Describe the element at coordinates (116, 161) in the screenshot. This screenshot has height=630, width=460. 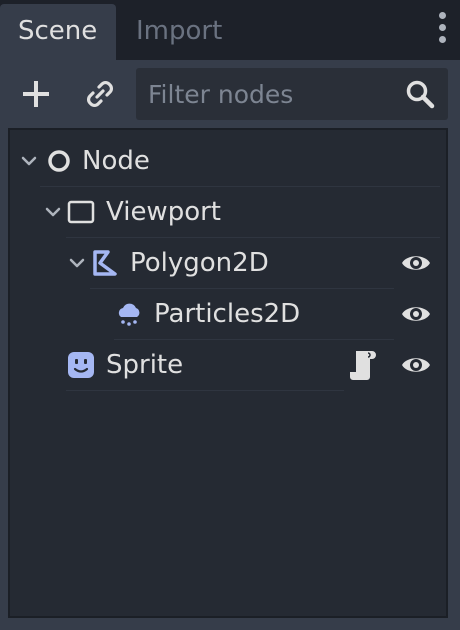
I see `tree-item-label: Node` at that location.